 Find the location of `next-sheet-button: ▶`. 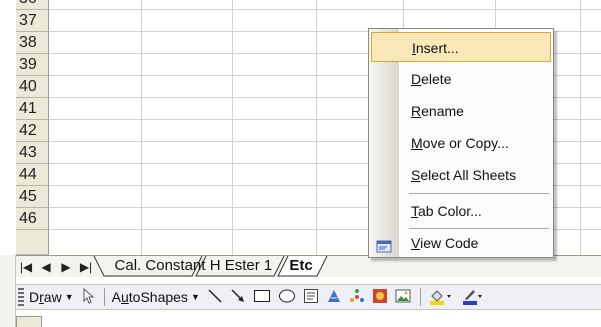

next-sheet-button: ▶ is located at coordinates (66, 267).